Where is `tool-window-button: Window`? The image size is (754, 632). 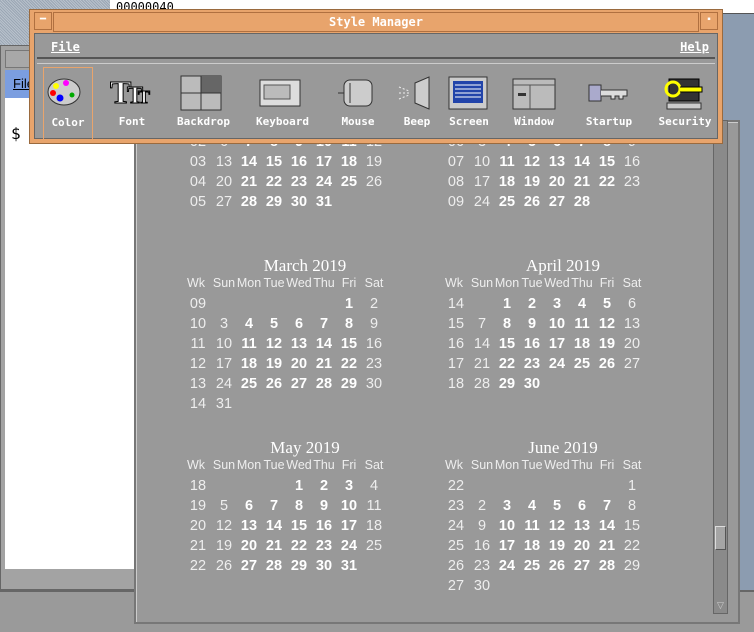 tool-window-button: Window is located at coordinates (534, 104).